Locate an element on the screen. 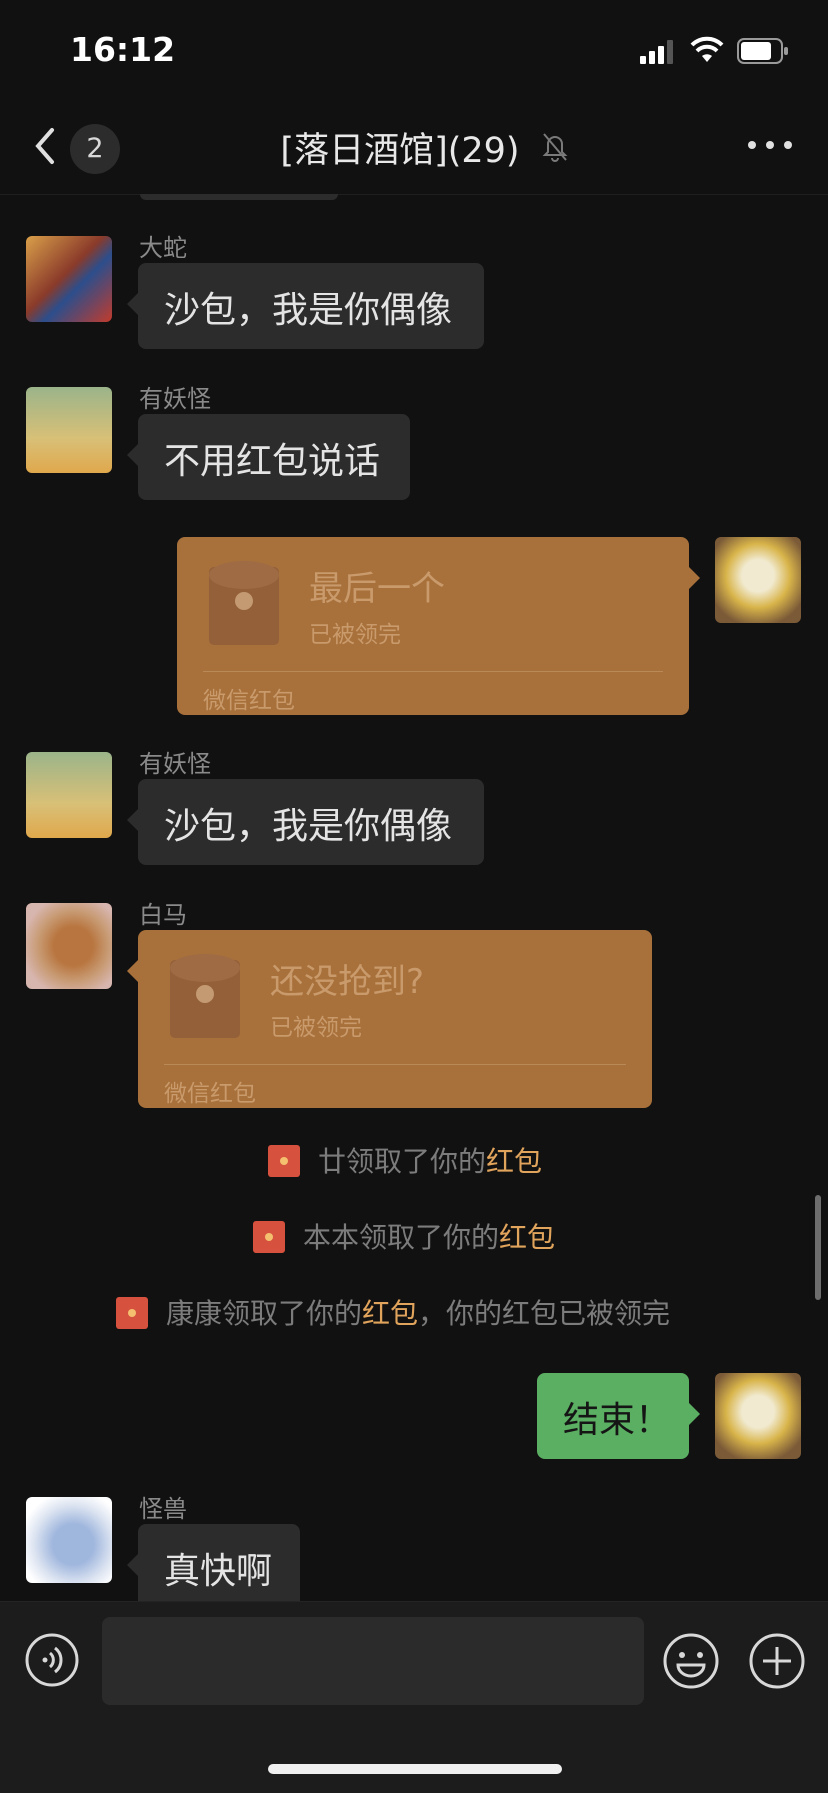 The image size is (828, 1793). wifi-icon is located at coordinates (707, 49).